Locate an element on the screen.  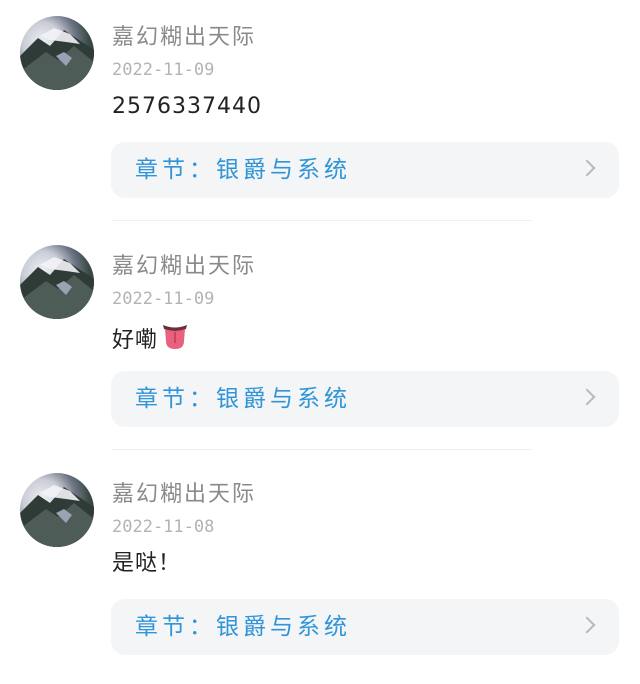
comment-text: 2576337440 is located at coordinates (187, 107).